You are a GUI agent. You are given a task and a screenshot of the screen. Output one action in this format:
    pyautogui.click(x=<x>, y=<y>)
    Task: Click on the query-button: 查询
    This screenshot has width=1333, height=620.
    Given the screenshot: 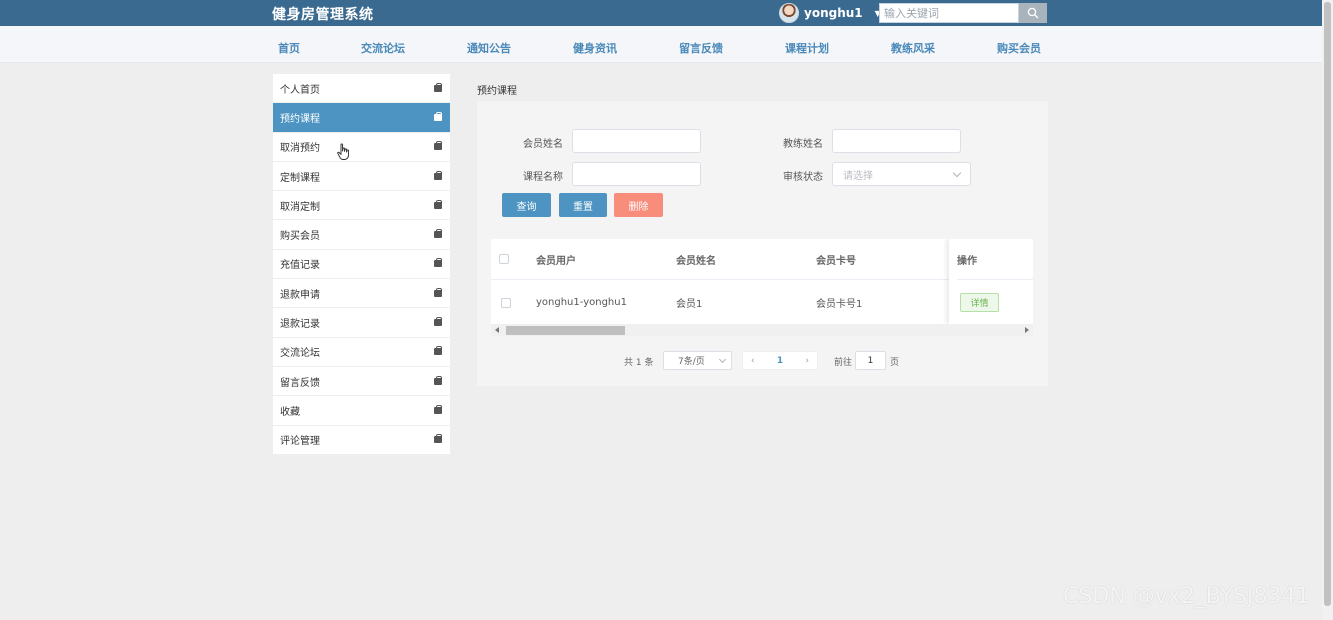 What is the action you would take?
    pyautogui.click(x=526, y=205)
    